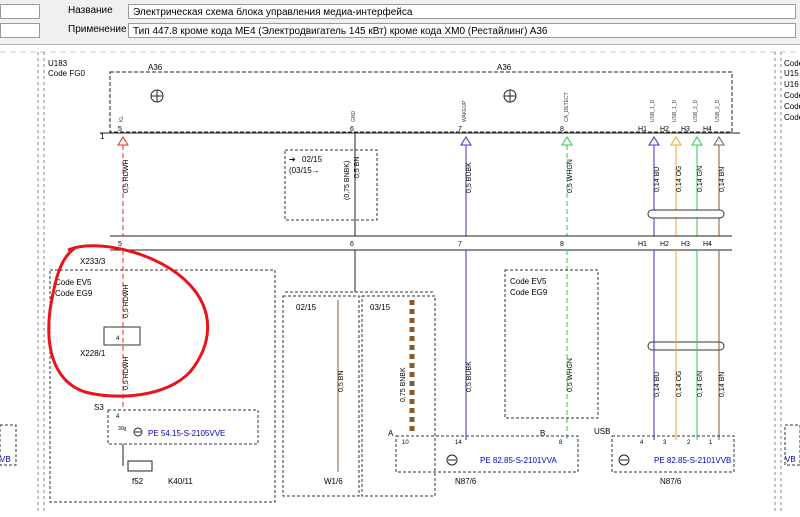 Image resolution: width=800 pixels, height=517 pixels. What do you see at coordinates (99, 407) in the screenshot?
I see `s3-label: S3` at bounding box center [99, 407].